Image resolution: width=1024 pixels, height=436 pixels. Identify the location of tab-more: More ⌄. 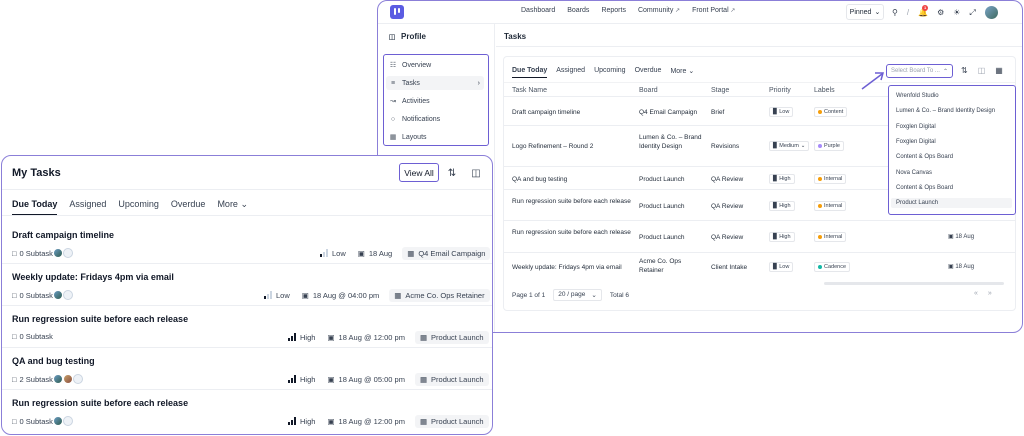
(232, 207).